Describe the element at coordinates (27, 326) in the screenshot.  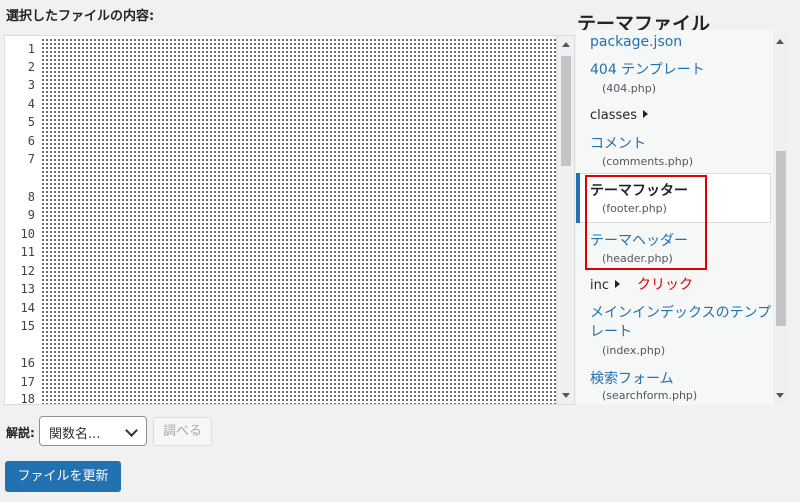
I see `line-number: 15` at that location.